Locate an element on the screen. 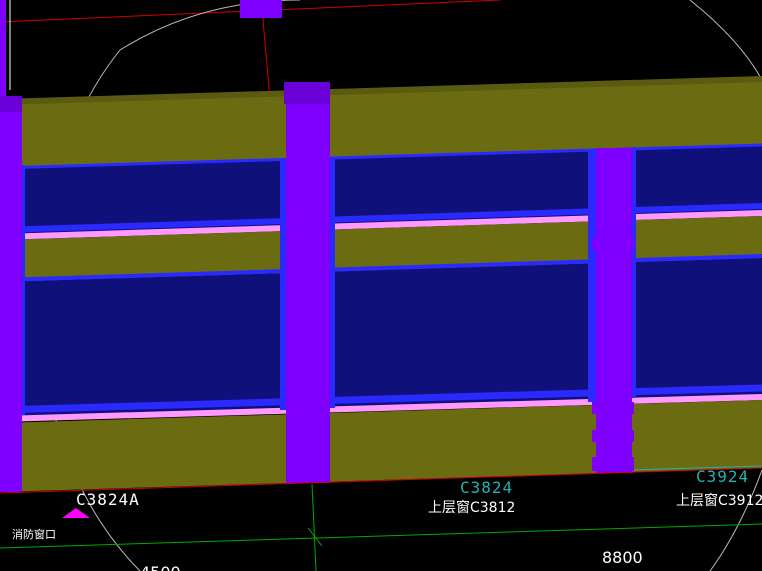 The height and width of the screenshot is (571, 762). column-top-fragment is located at coordinates (261, 9).